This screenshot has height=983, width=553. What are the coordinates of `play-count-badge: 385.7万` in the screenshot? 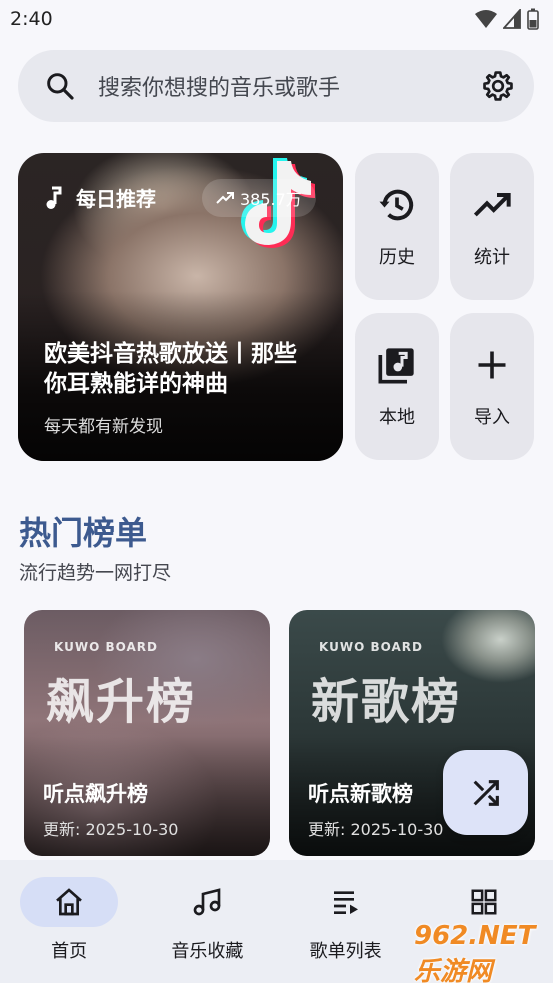 It's located at (259, 198).